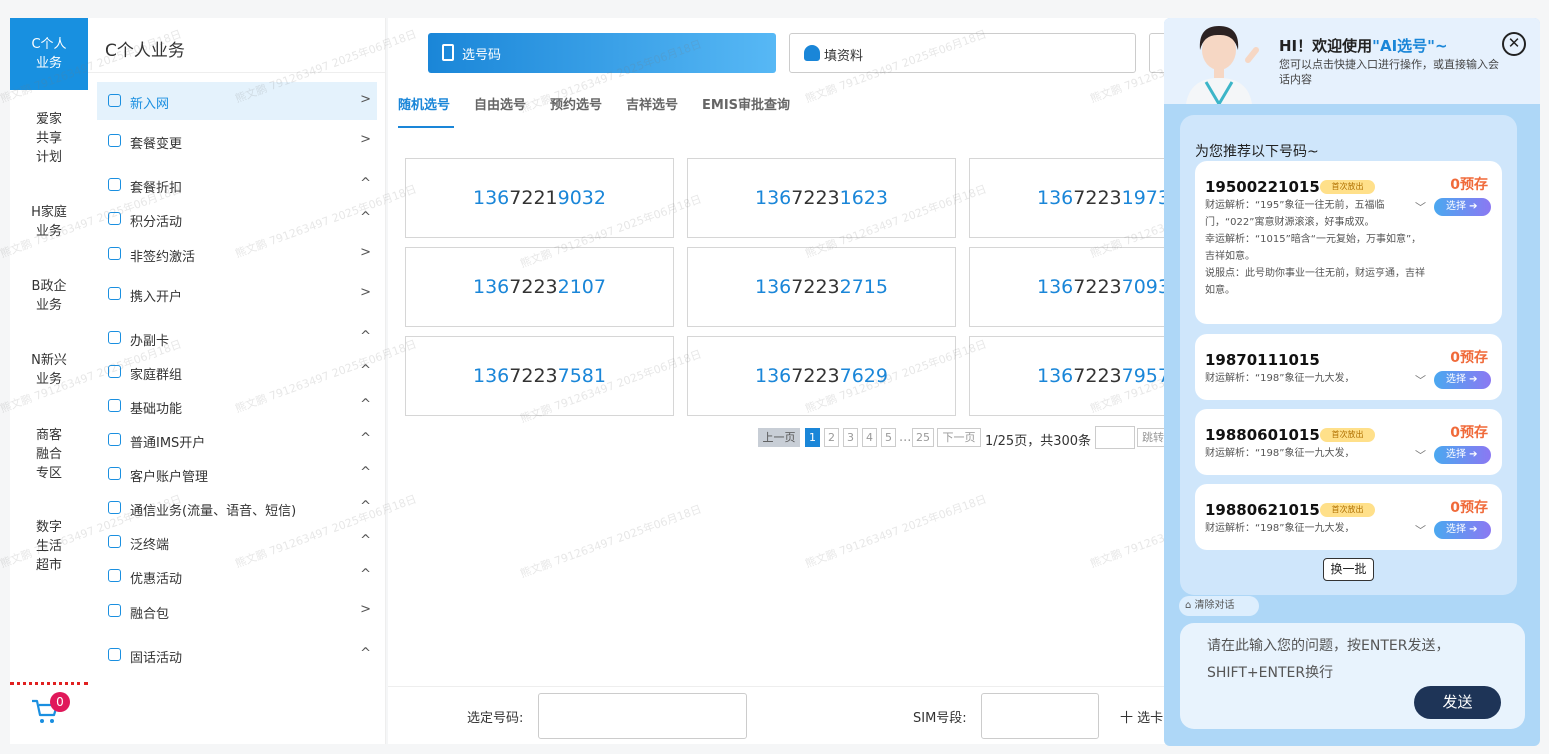 This screenshot has height=754, width=1549. What do you see at coordinates (213, 511) in the screenshot?
I see `menu-item-label: 通信业务(流量、语音、短信)` at bounding box center [213, 511].